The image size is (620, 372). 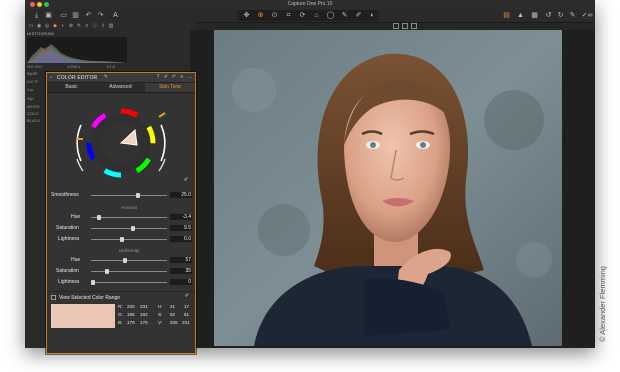 I want to click on text-tool-icon: A, so click(x=115, y=15).